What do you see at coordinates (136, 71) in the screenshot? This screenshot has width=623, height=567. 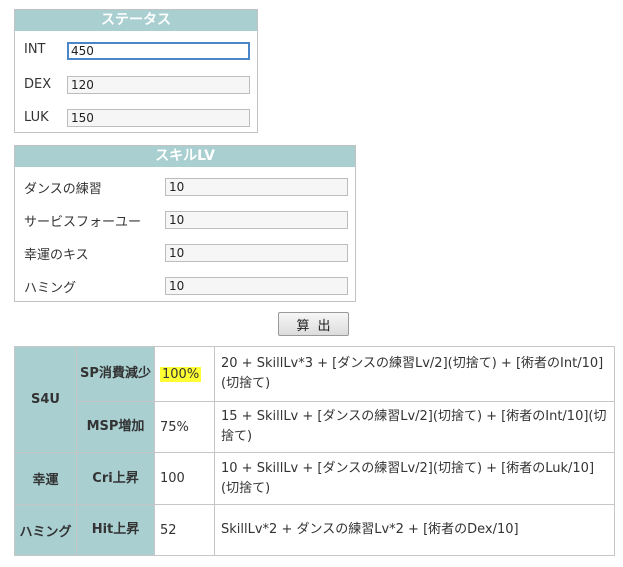 I see `status-panel: ステータス INT DEX LUK` at bounding box center [136, 71].